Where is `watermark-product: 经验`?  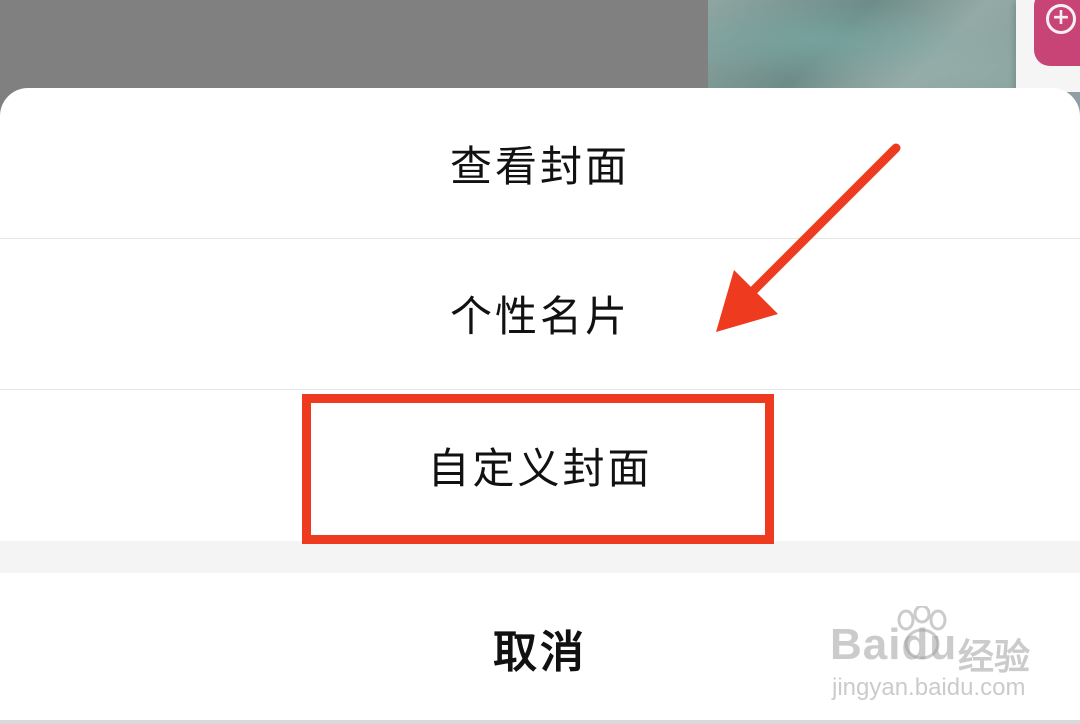 watermark-product: 经验 is located at coordinates (994, 657).